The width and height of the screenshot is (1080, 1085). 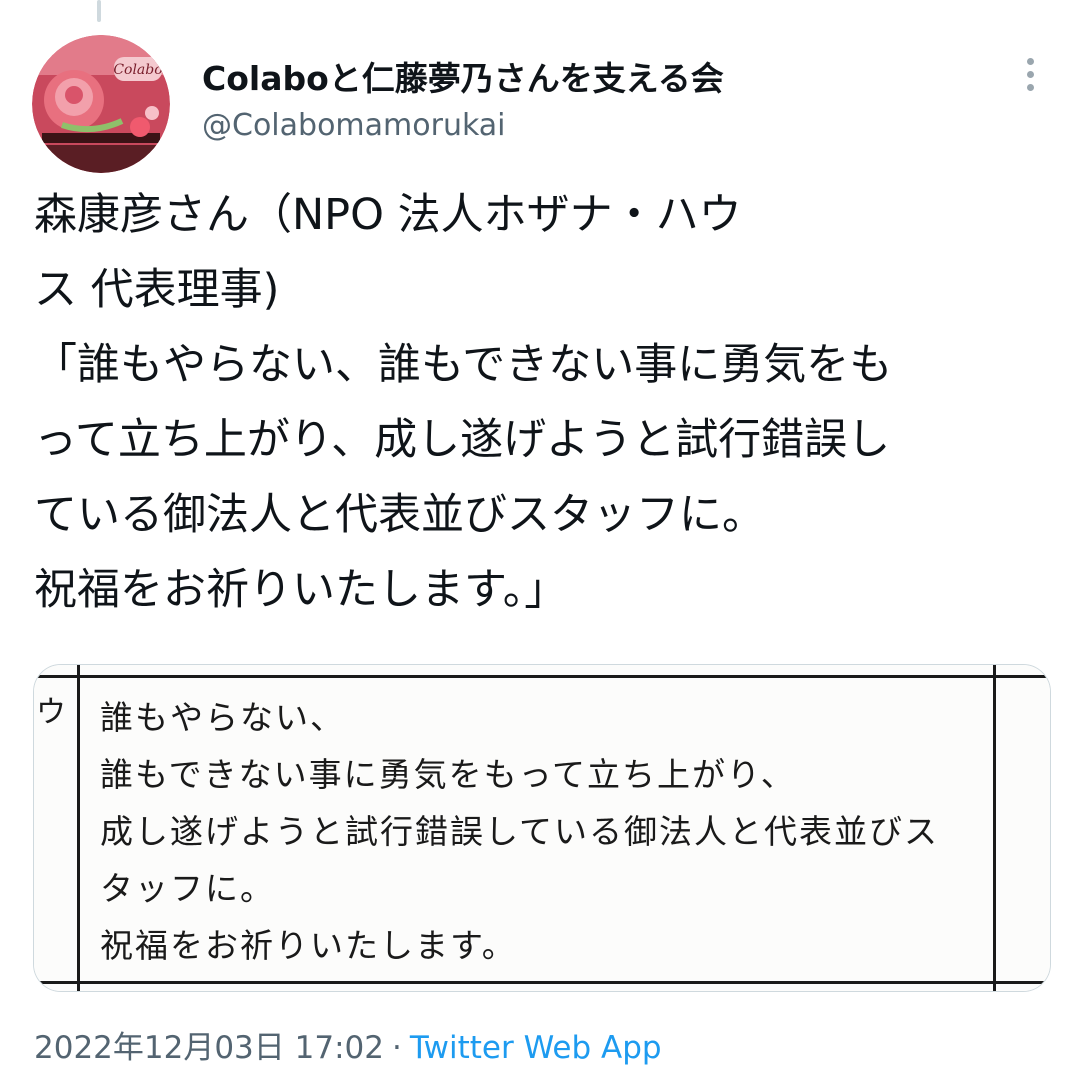 What do you see at coordinates (137, 70) in the screenshot?
I see `avatar-logo-text: Colabo` at bounding box center [137, 70].